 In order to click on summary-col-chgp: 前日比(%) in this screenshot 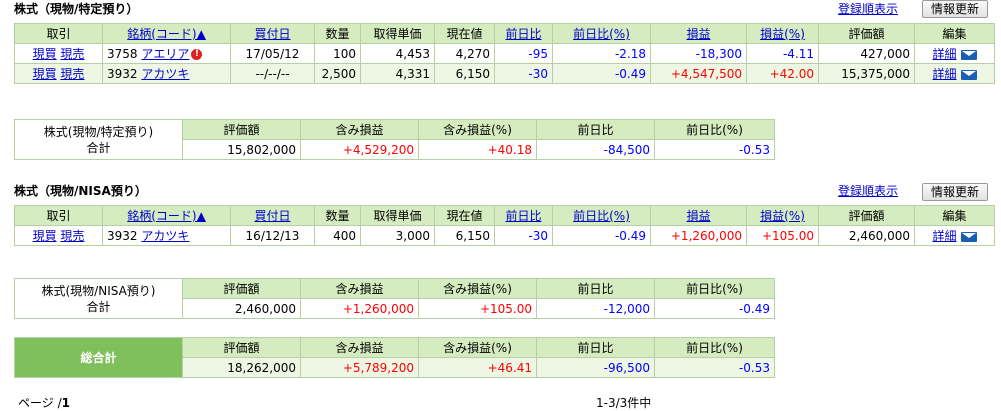, I will do `click(714, 288)`.